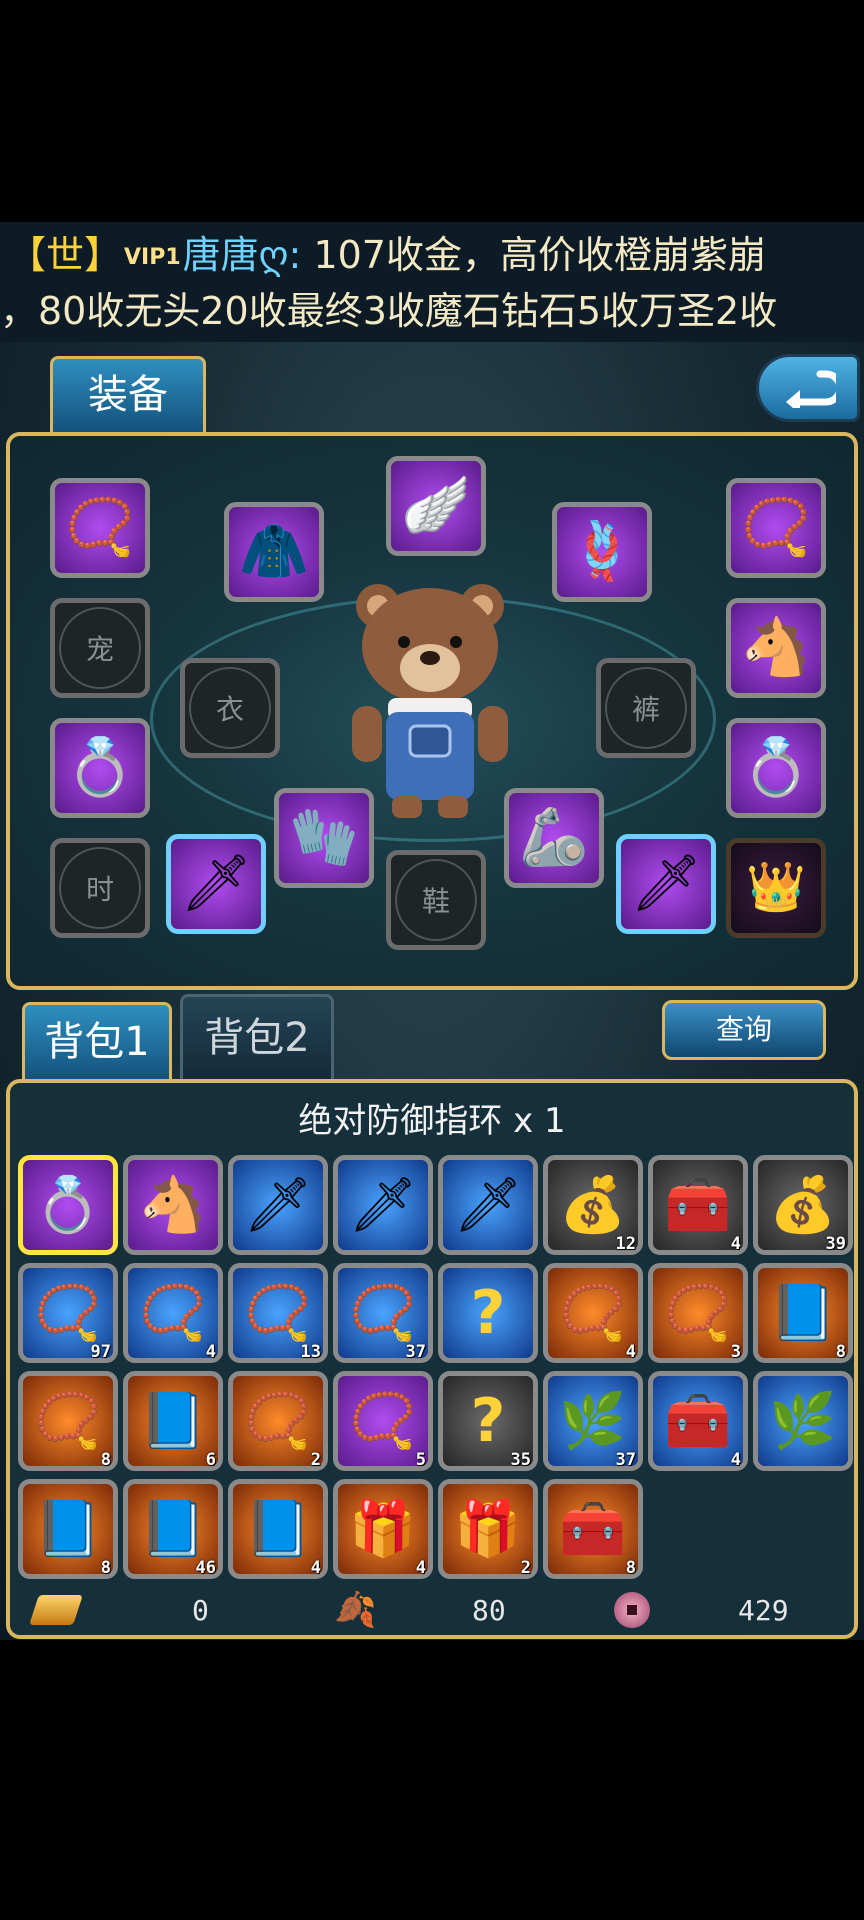  I want to click on bag-item-slot: 💰 12, so click(593, 1205).